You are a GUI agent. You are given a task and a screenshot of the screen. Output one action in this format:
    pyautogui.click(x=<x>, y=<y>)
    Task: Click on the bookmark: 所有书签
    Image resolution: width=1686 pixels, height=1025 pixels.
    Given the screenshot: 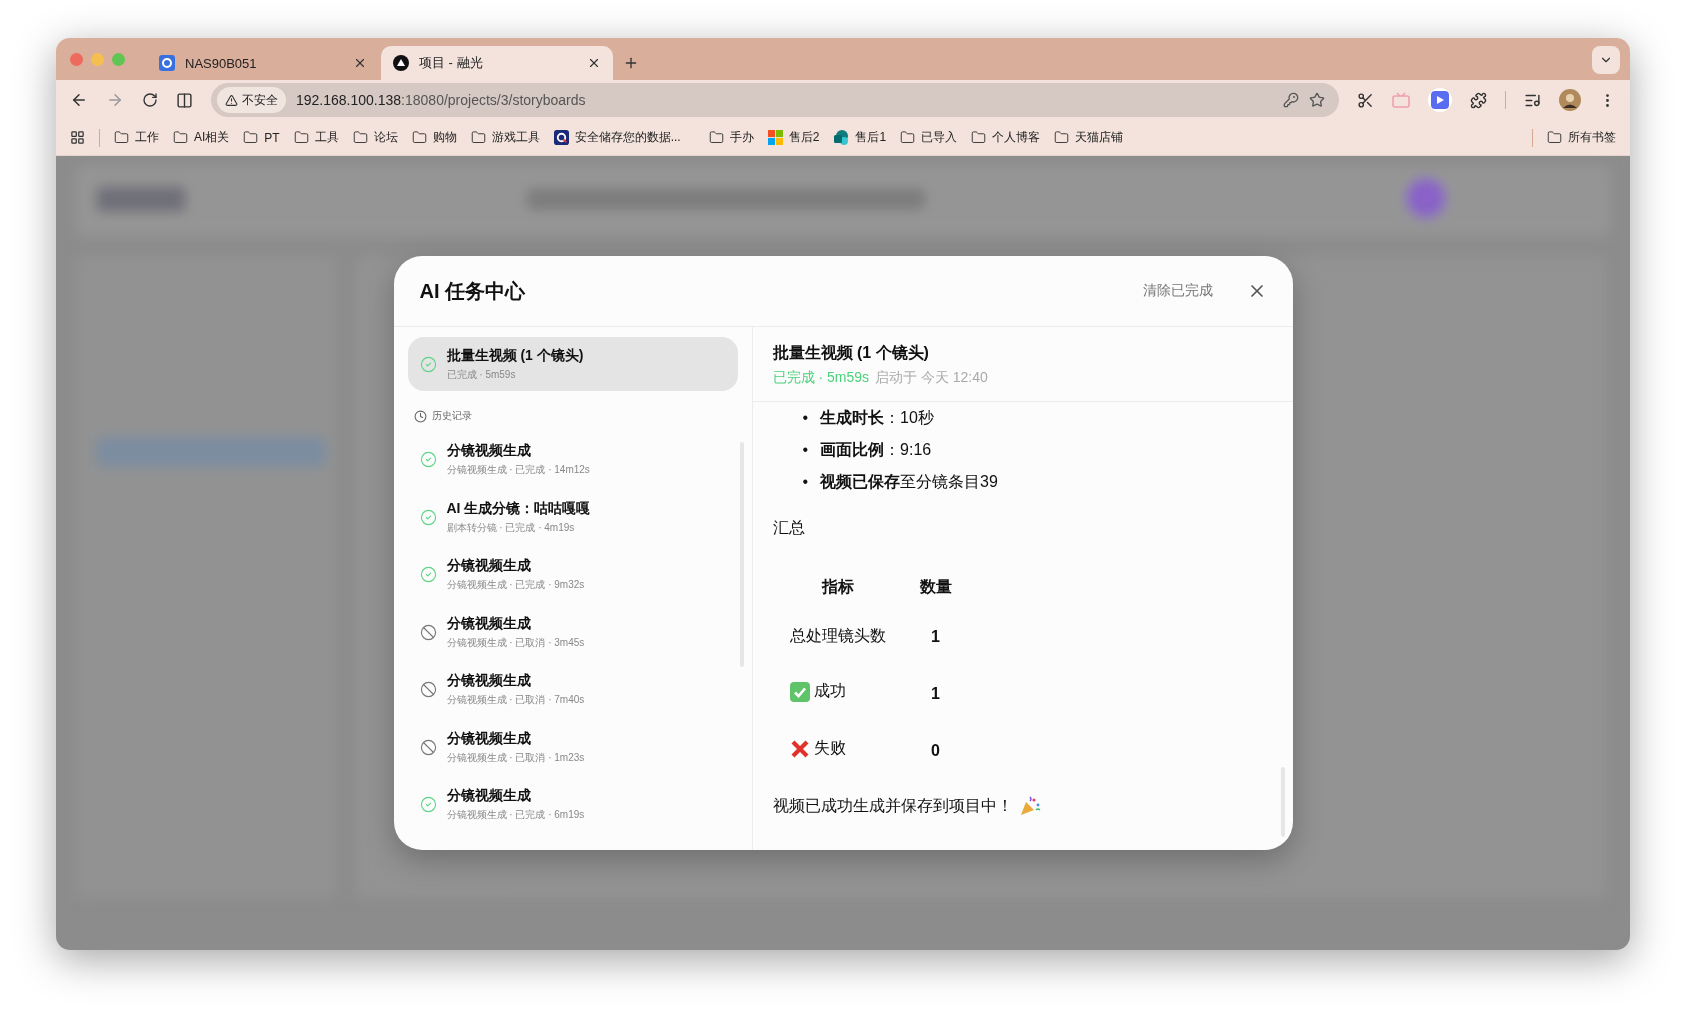 What is the action you would take?
    pyautogui.click(x=1581, y=137)
    